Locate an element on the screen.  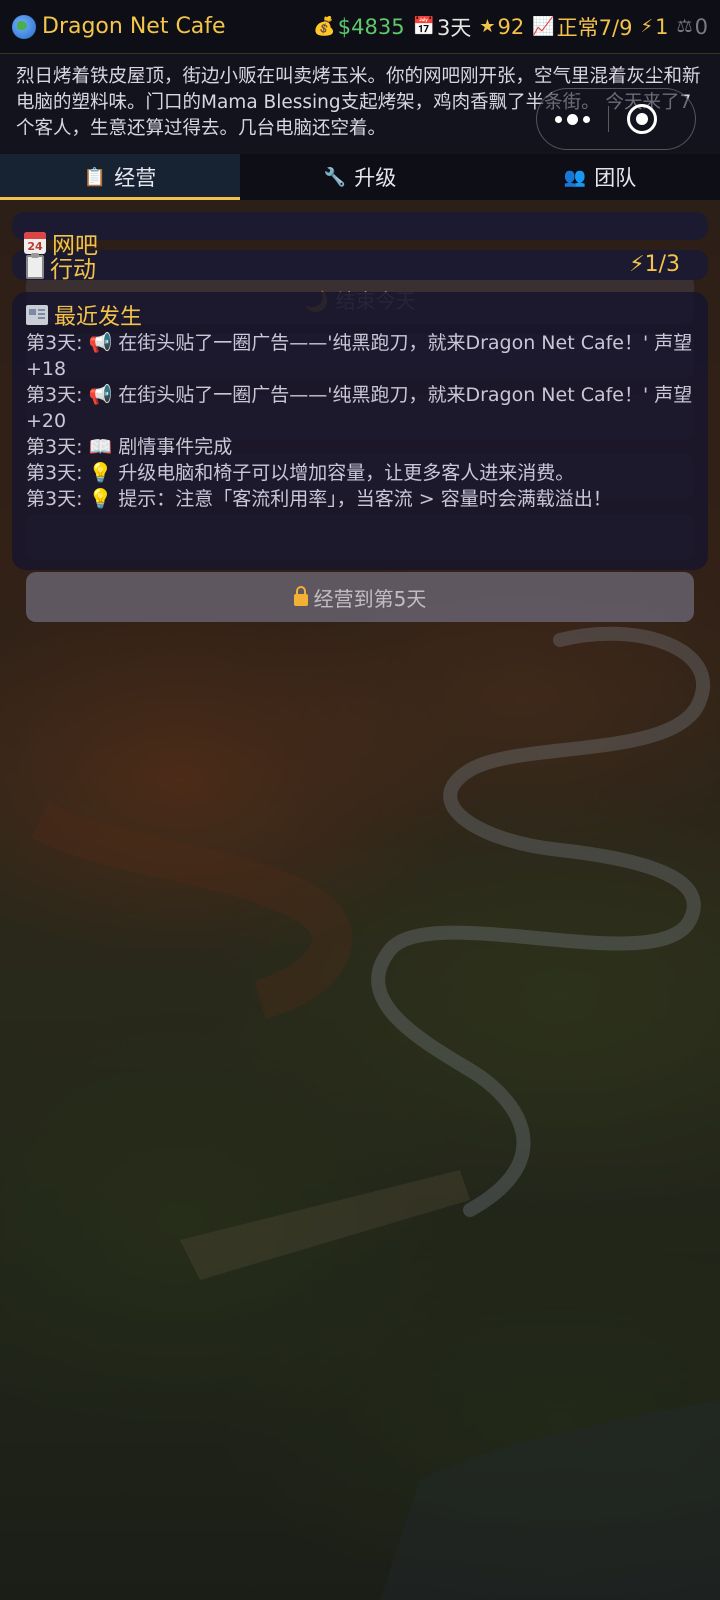
energy-stat: ⚡ 1 is located at coordinates (654, 27).